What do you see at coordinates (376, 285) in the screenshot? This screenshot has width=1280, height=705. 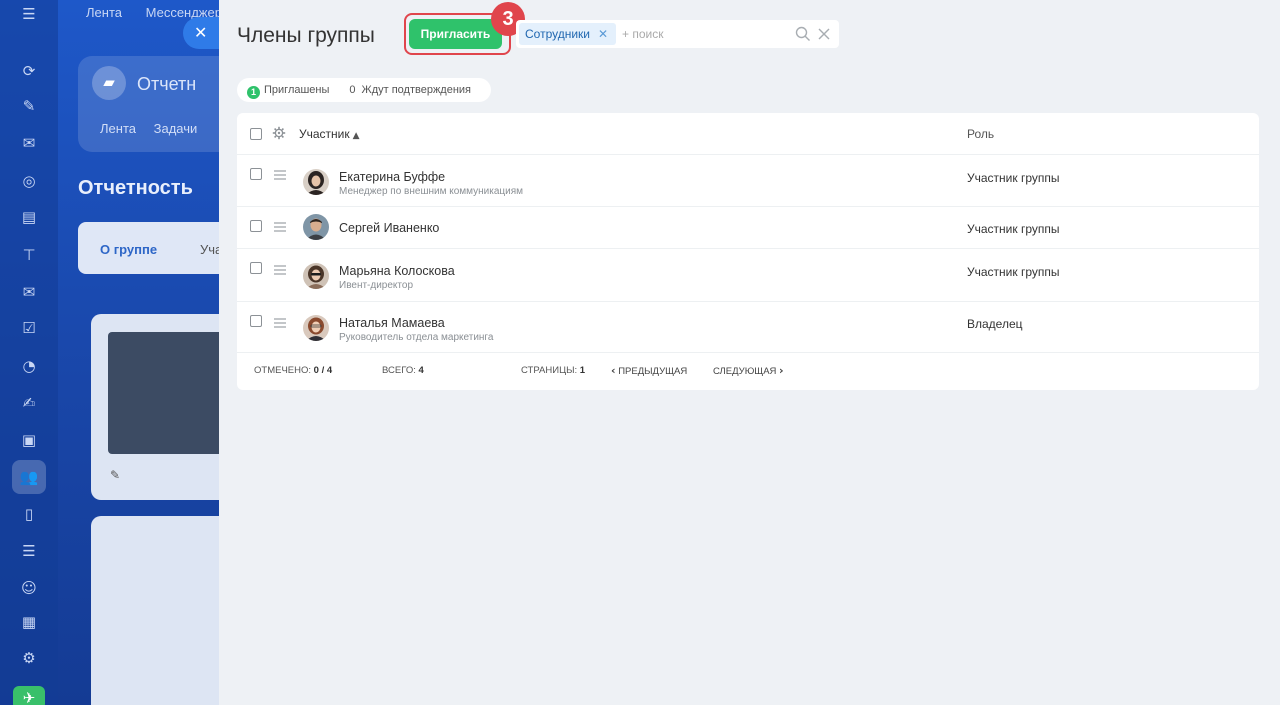 I see `member-position: Ивент-директор` at bounding box center [376, 285].